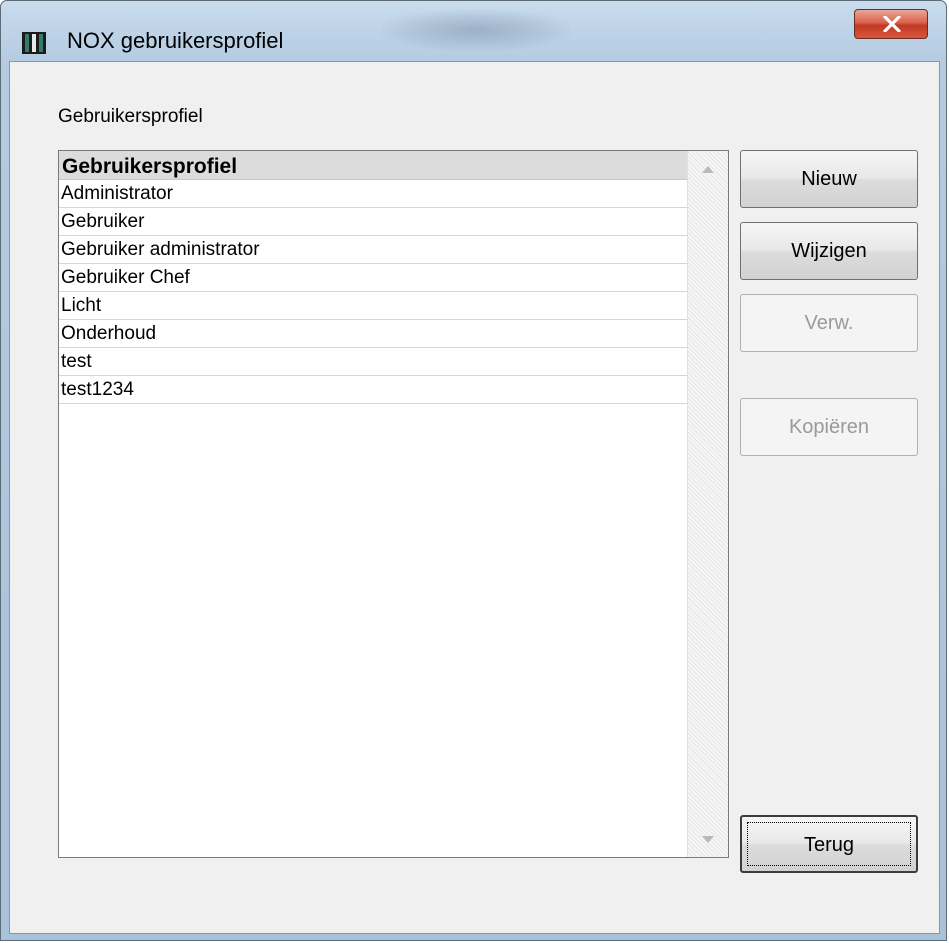  I want to click on close-x-icon, so click(892, 24).